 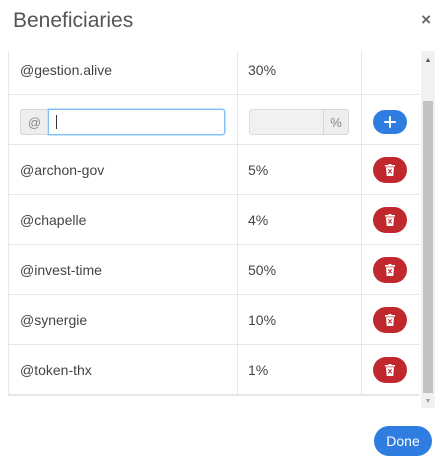 What do you see at coordinates (403, 441) in the screenshot?
I see `done-button: Done` at bounding box center [403, 441].